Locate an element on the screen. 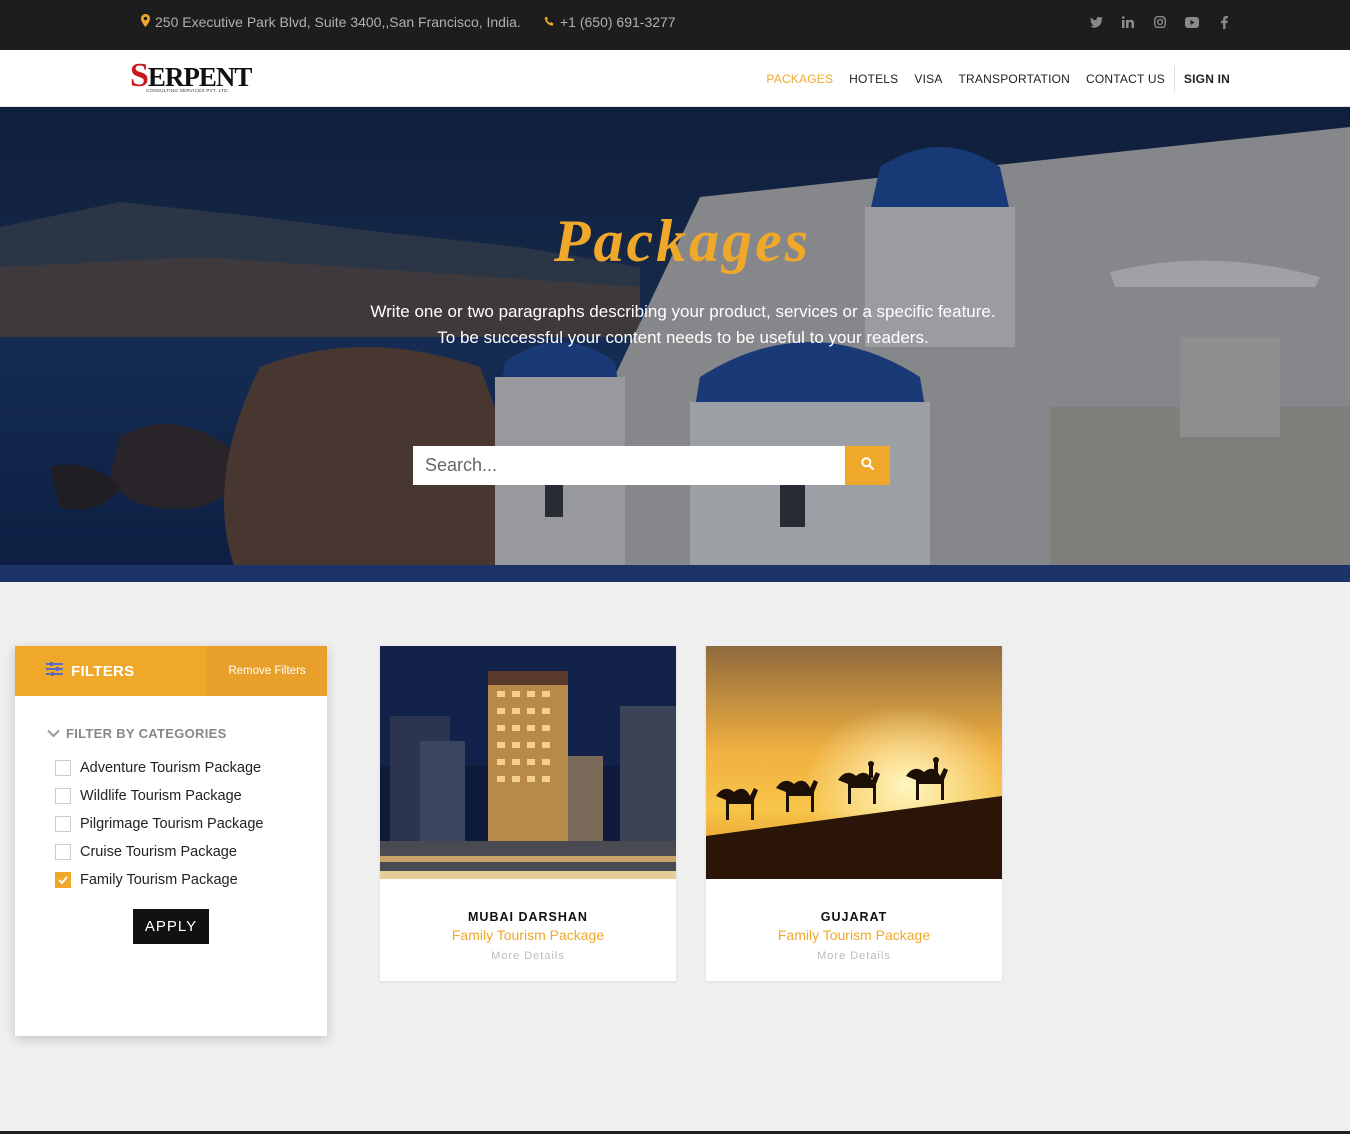 The height and width of the screenshot is (1134, 1350). phone-icon is located at coordinates (549, 22).